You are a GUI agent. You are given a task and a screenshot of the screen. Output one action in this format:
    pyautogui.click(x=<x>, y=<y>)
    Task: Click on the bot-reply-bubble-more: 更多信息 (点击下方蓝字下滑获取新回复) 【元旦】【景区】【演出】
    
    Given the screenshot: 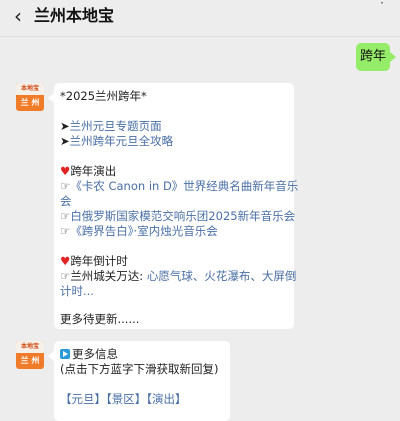 What is the action you would take?
    pyautogui.click(x=139, y=381)
    